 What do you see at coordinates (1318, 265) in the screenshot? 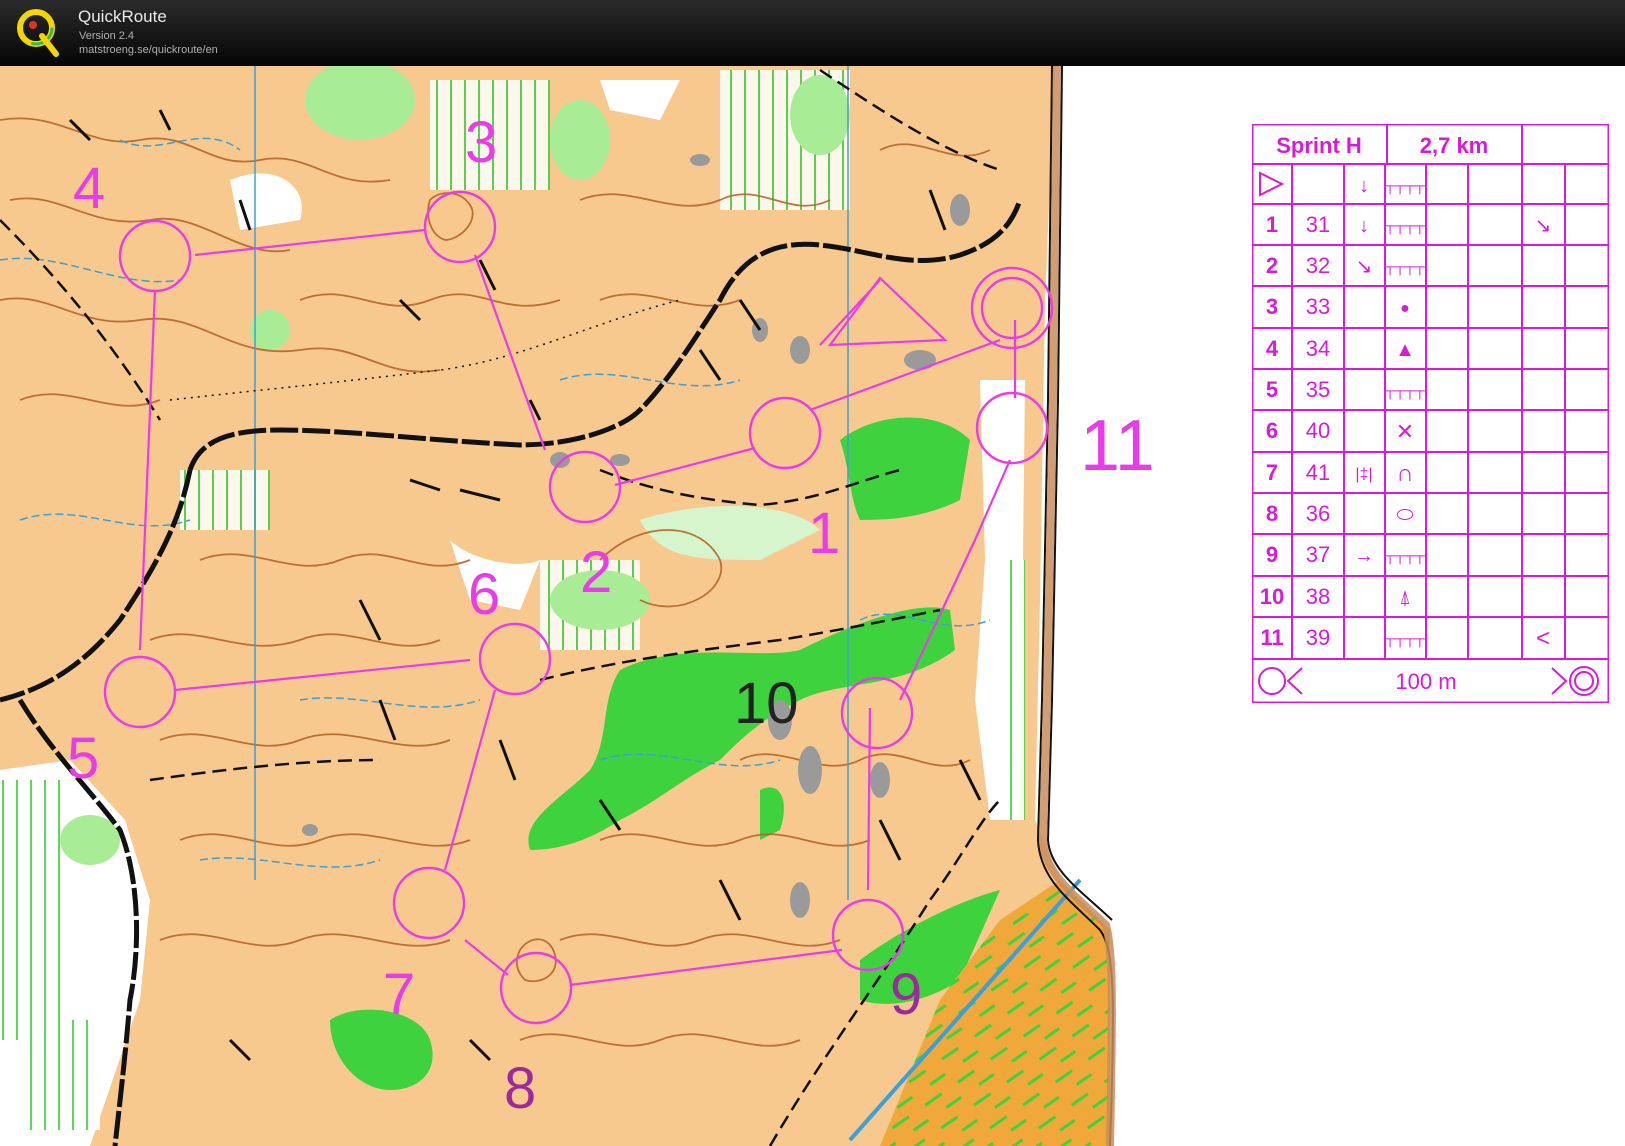
I see `cd-code-2: 32` at bounding box center [1318, 265].